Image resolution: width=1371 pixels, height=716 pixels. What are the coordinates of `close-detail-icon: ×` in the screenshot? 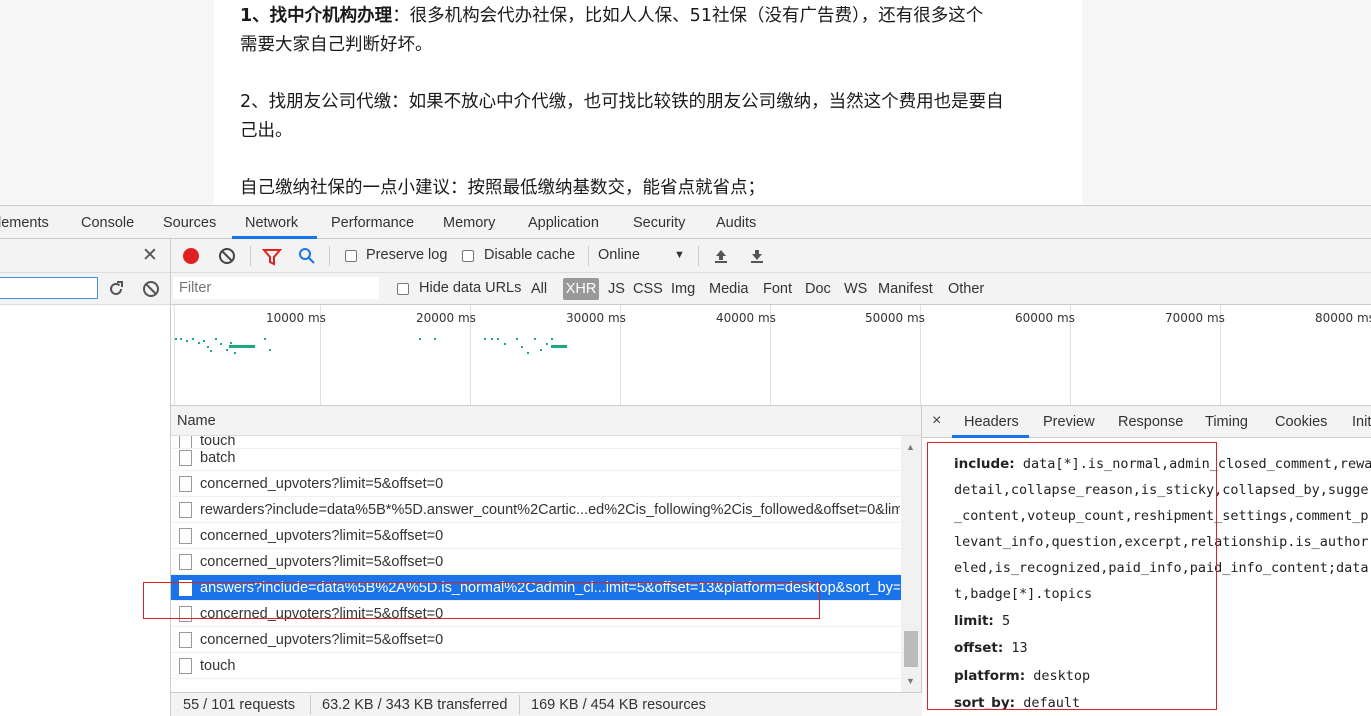 It's located at (936, 421).